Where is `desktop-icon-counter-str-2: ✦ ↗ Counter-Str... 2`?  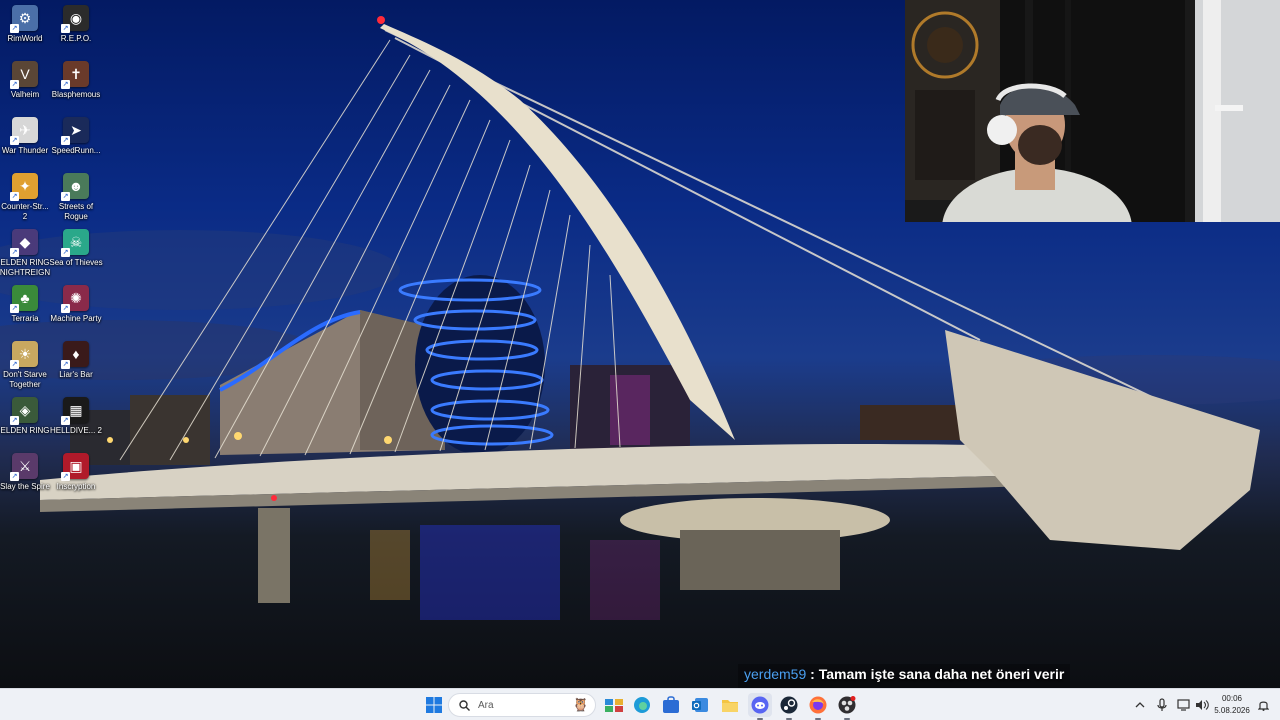 desktop-icon-counter-str-2: ✦ ↗ Counter-Str... 2 is located at coordinates (26, 197).